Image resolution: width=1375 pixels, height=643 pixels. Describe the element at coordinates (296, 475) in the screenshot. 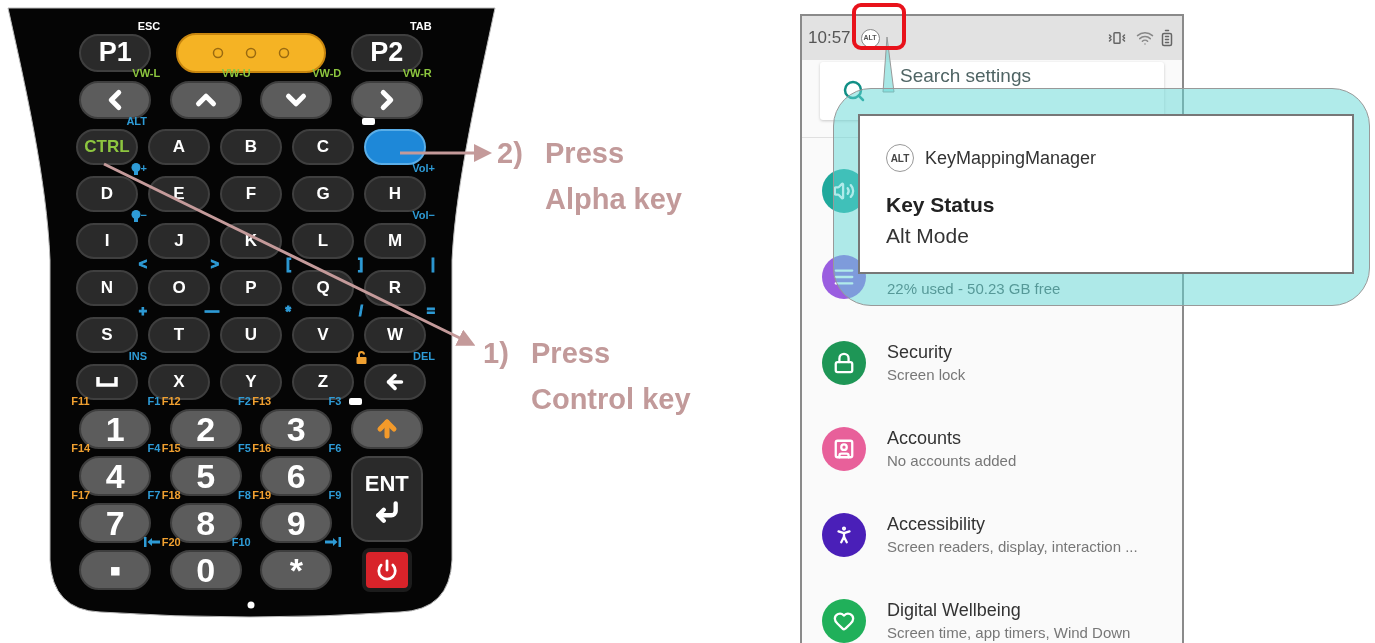

I see `key-label: 6` at that location.